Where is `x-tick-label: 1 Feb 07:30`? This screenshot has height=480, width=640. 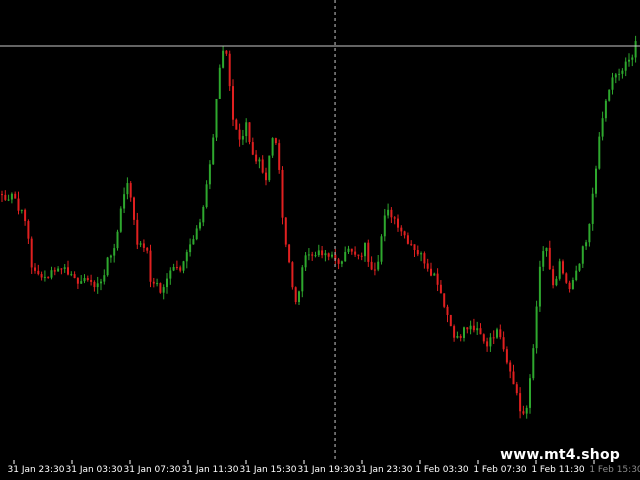 x-tick-label: 1 Feb 07:30 is located at coordinates (500, 470).